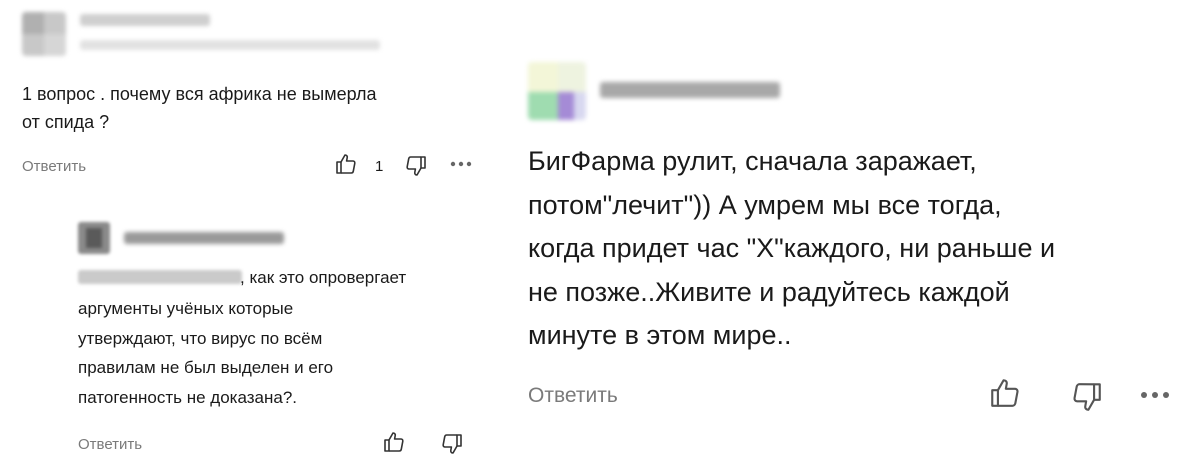 This screenshot has width=1200, height=473. What do you see at coordinates (230, 45) in the screenshot?
I see `comment-date-redacted` at bounding box center [230, 45].